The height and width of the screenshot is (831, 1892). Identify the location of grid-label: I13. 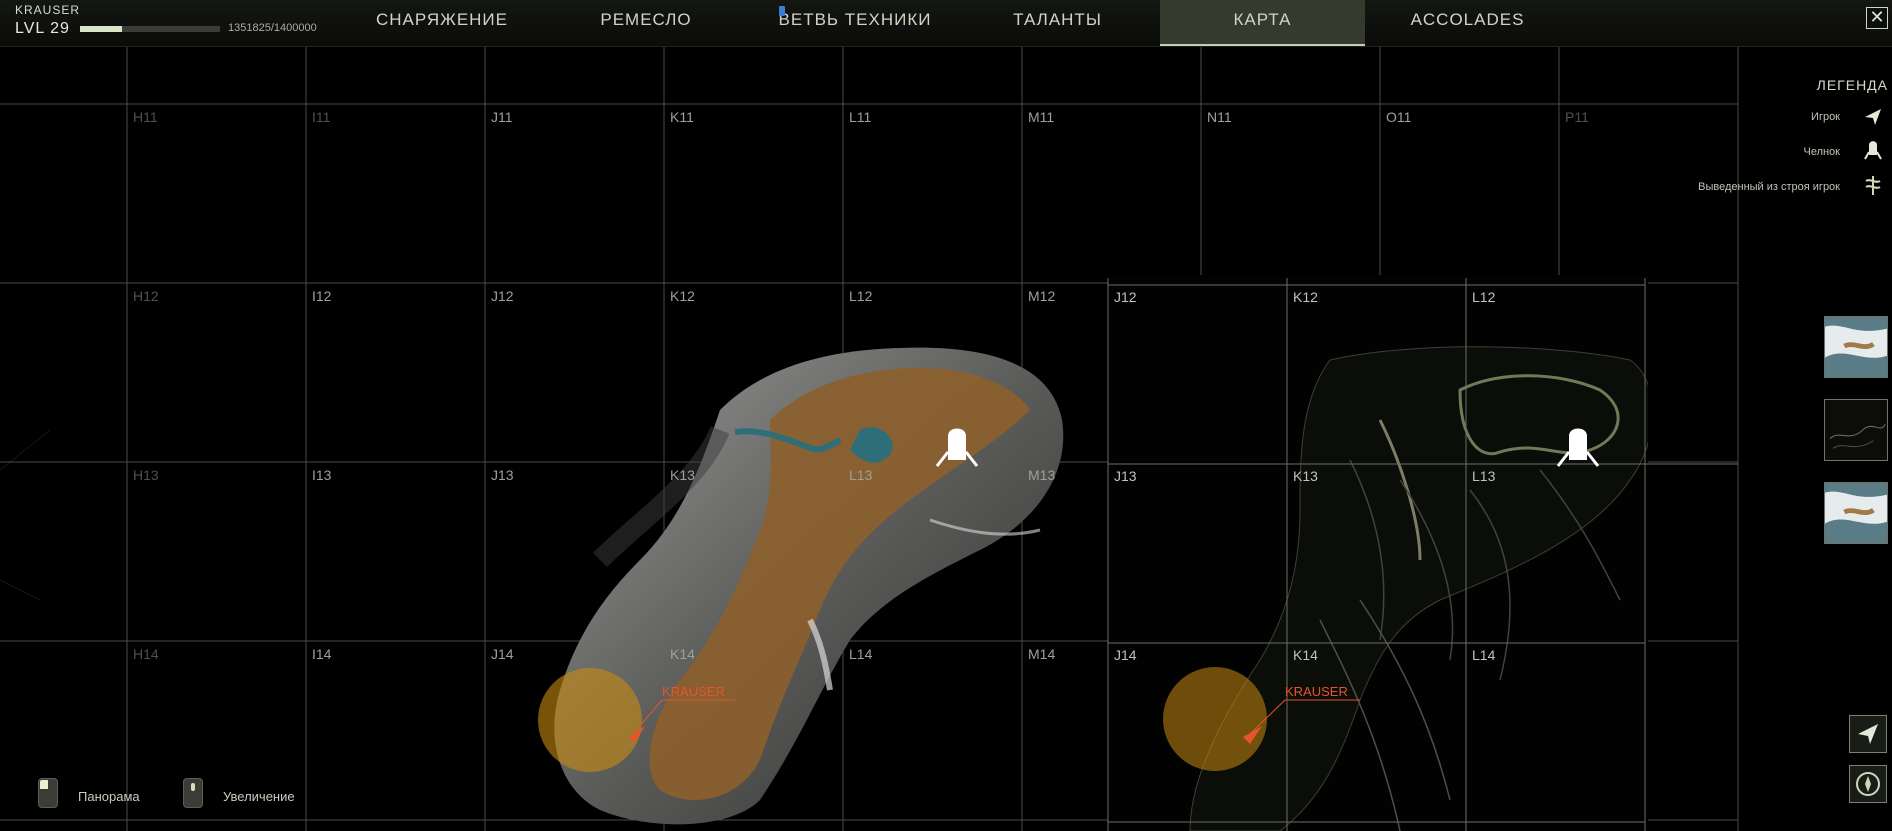
(322, 475).